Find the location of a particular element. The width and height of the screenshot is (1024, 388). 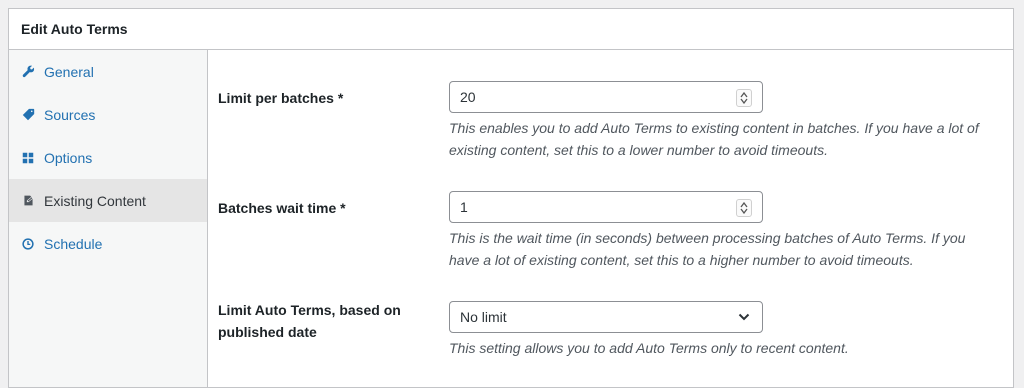

batches-wait-time-input: 1 is located at coordinates (606, 207).